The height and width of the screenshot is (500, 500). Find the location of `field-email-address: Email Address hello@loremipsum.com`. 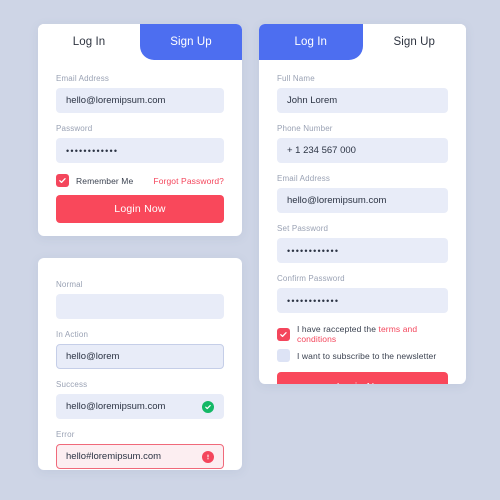

field-email-address: Email Address hello@loremipsum.com is located at coordinates (140, 93).